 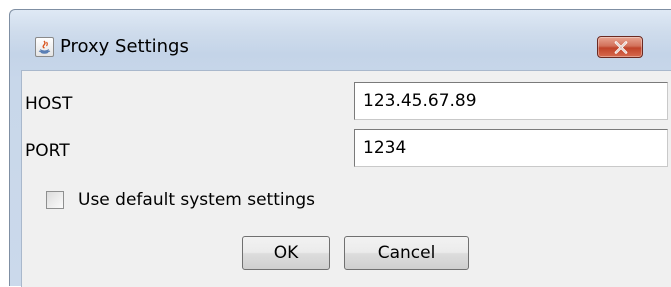 I want to click on port-label: PORT, so click(x=47, y=151).